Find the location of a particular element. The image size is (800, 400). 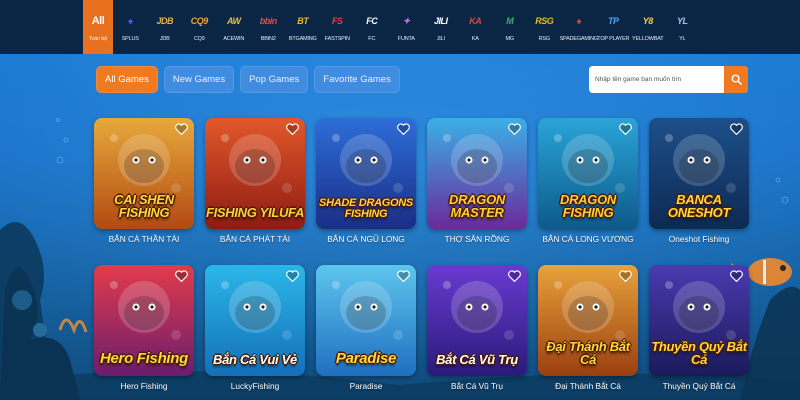

search-button is located at coordinates (736, 79).